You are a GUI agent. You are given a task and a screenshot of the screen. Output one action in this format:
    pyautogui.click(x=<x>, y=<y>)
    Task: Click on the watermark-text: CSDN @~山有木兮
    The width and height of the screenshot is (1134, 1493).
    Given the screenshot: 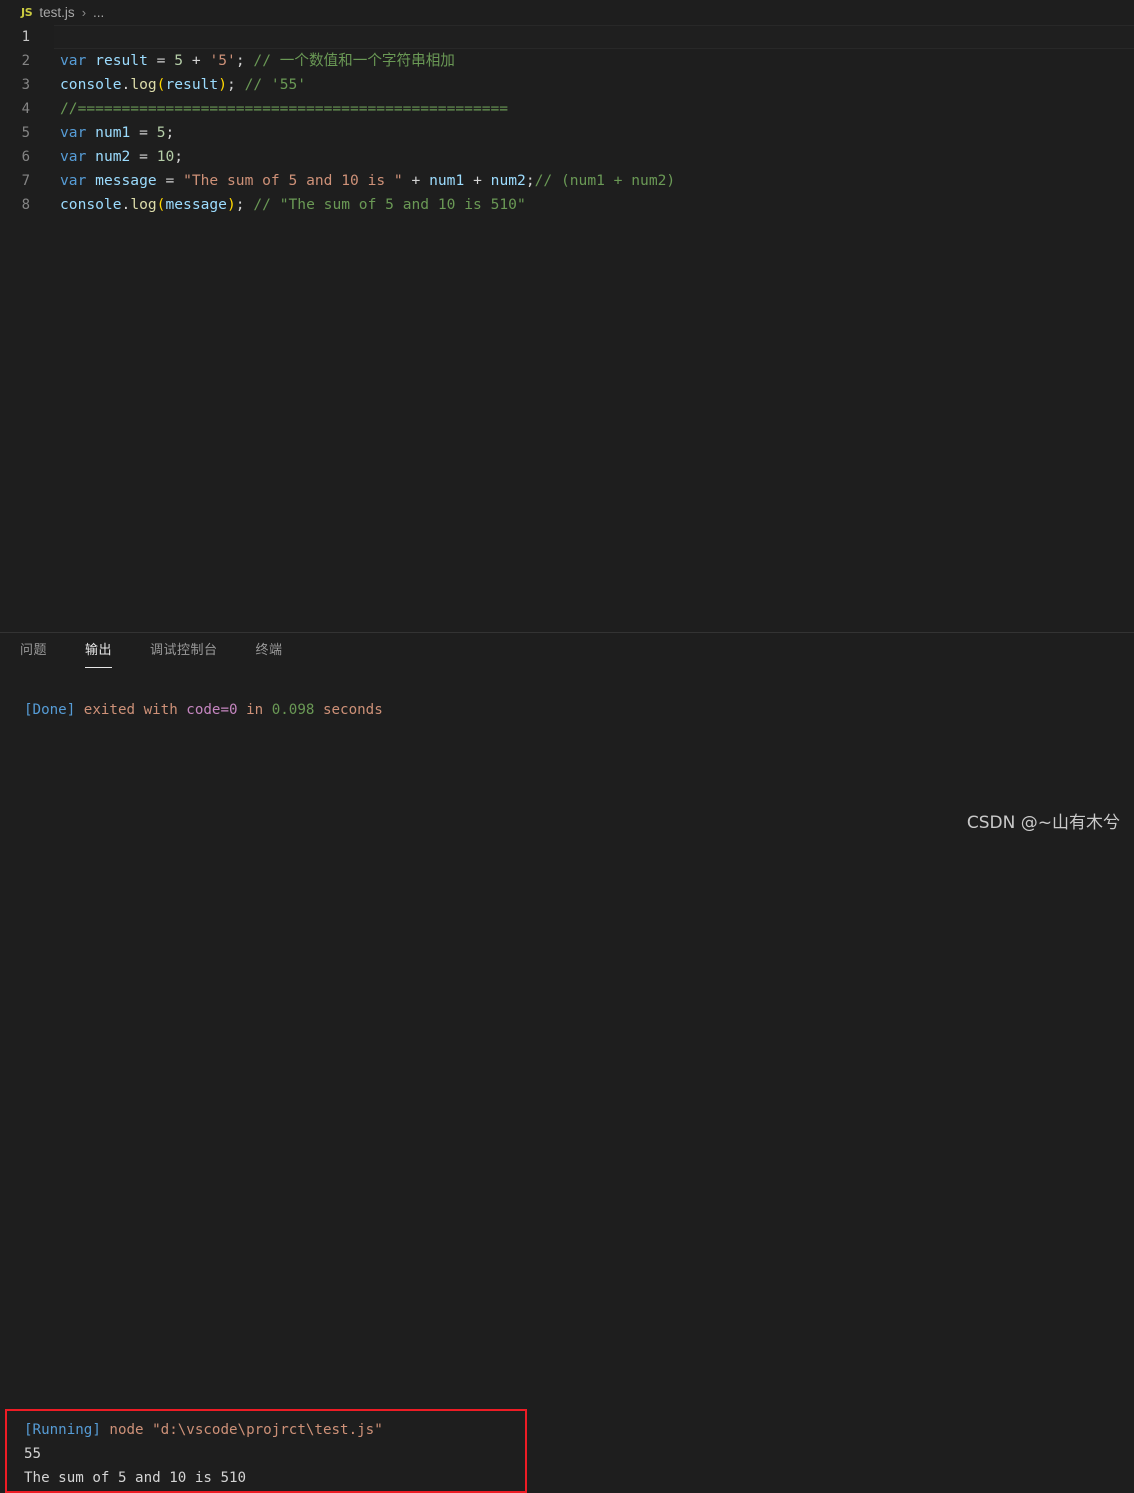 What is the action you would take?
    pyautogui.click(x=1043, y=823)
    